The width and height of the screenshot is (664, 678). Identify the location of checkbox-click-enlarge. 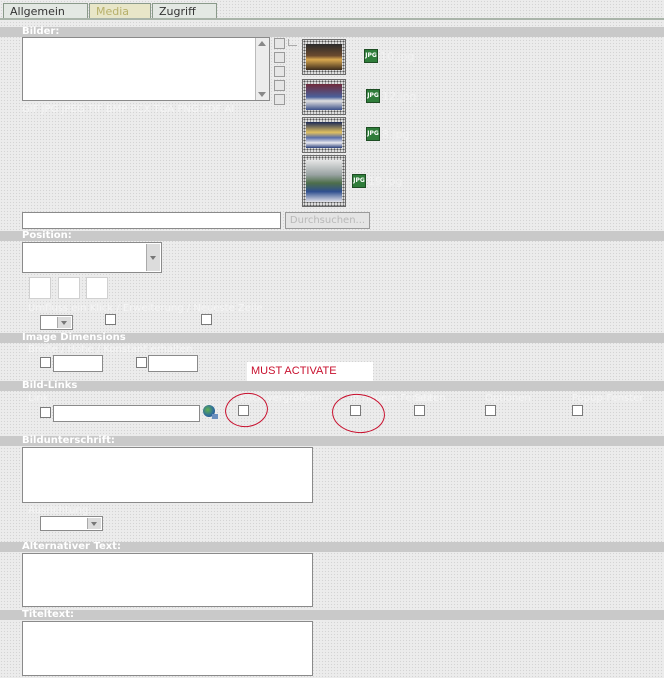
(110, 319).